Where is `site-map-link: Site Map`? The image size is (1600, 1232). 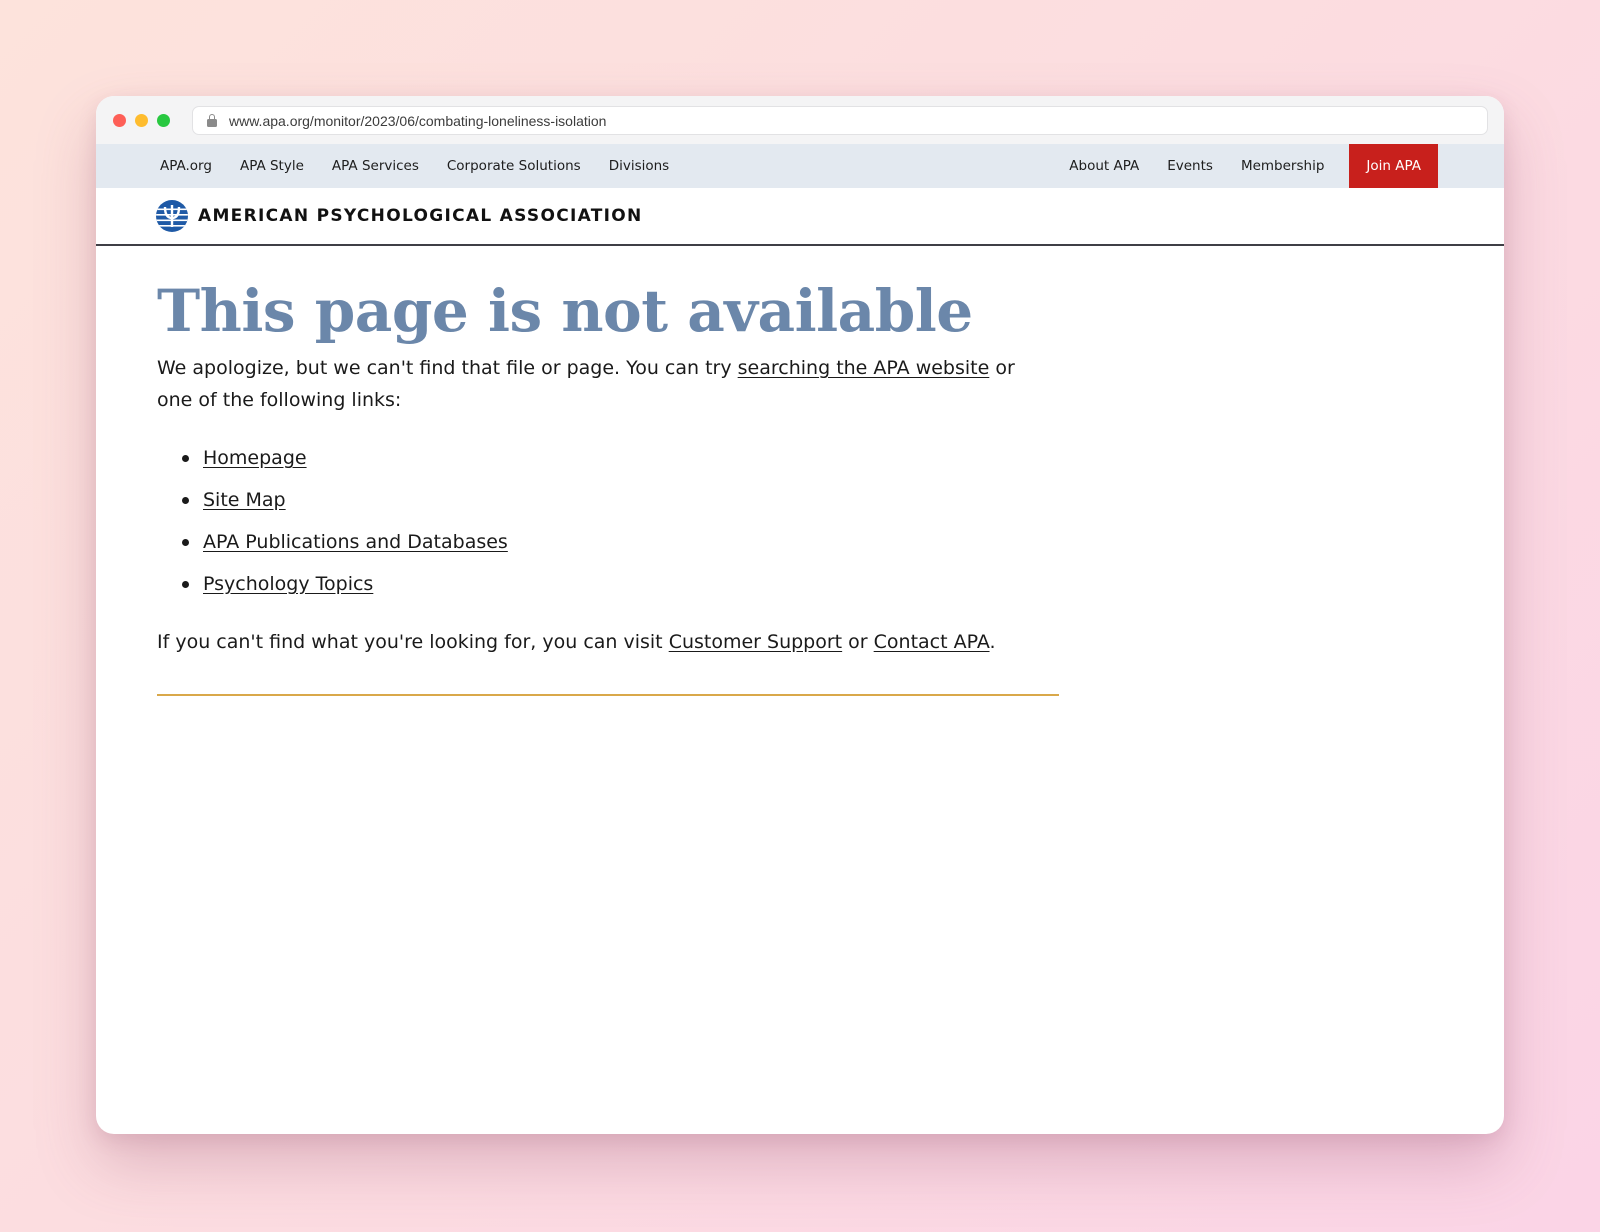
site-map-link: Site Map is located at coordinates (244, 500).